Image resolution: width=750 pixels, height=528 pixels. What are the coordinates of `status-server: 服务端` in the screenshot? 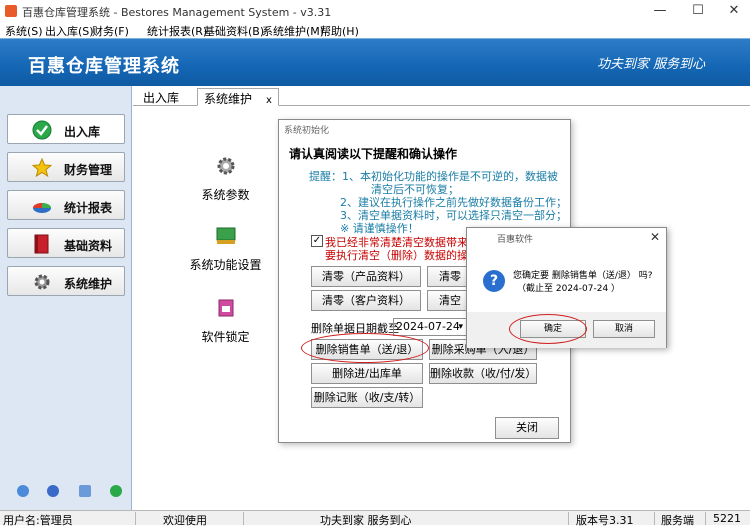 It's located at (677, 520).